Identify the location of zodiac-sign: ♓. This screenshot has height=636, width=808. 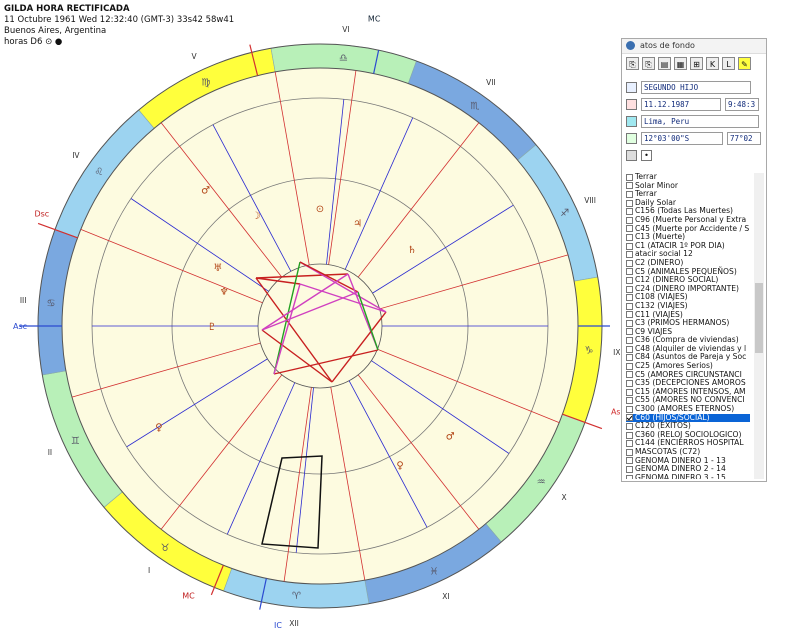
(434, 572).